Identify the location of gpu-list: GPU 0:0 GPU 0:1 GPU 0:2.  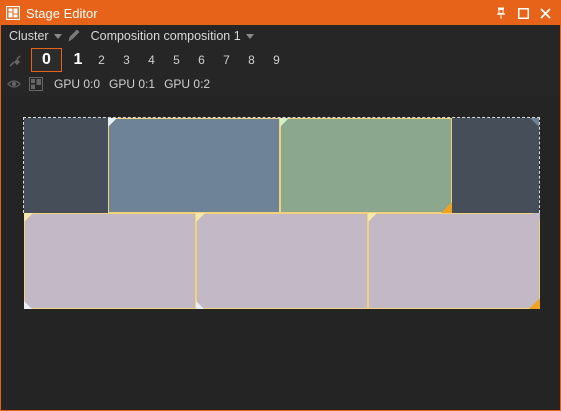
(136, 84).